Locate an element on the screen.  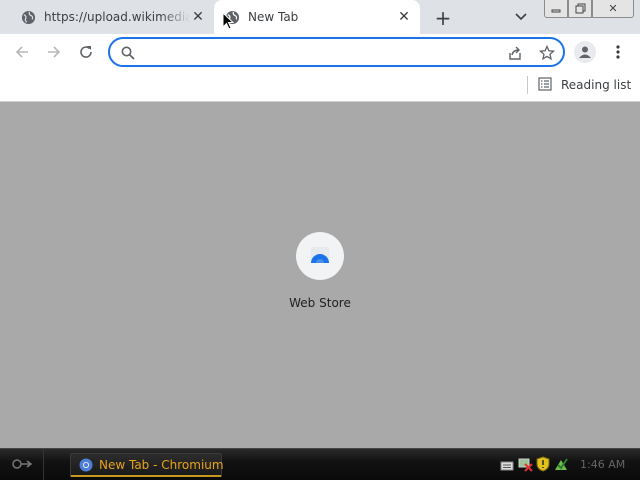
network-icon is located at coordinates (525, 466).